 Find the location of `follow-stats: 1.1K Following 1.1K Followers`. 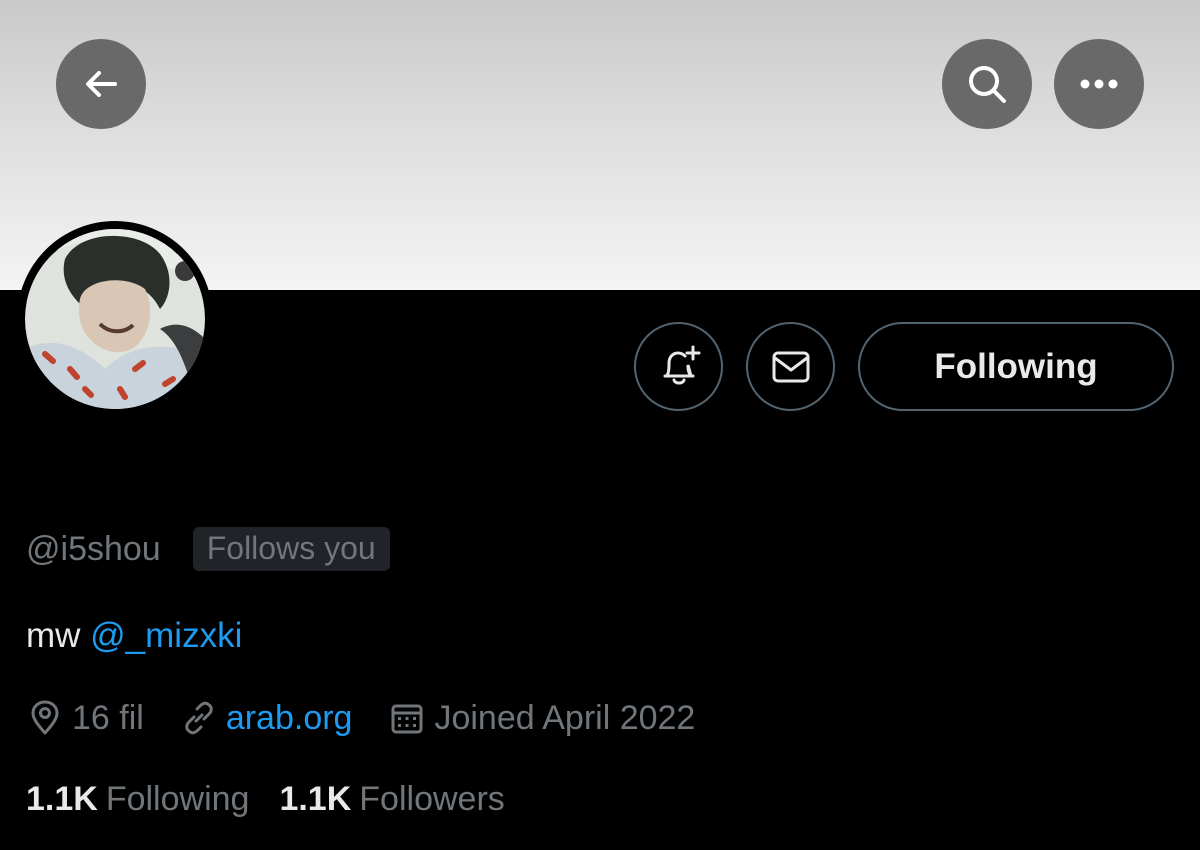

follow-stats: 1.1K Following 1.1K Followers is located at coordinates (265, 799).